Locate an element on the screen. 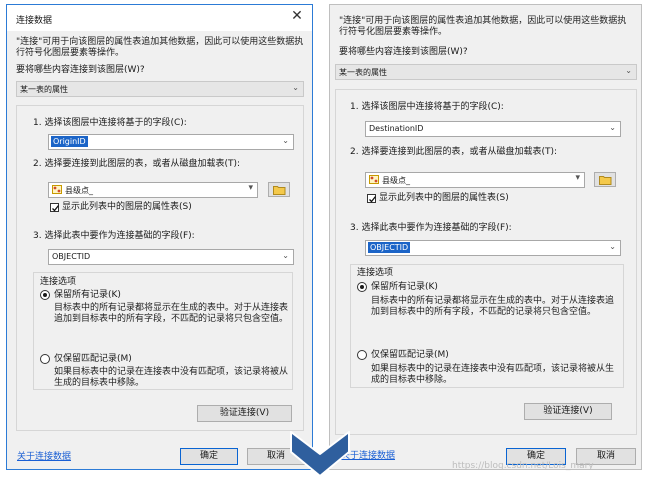 The width and height of the screenshot is (650, 486). layer-field-select: OriginID ⌄ is located at coordinates (171, 142).